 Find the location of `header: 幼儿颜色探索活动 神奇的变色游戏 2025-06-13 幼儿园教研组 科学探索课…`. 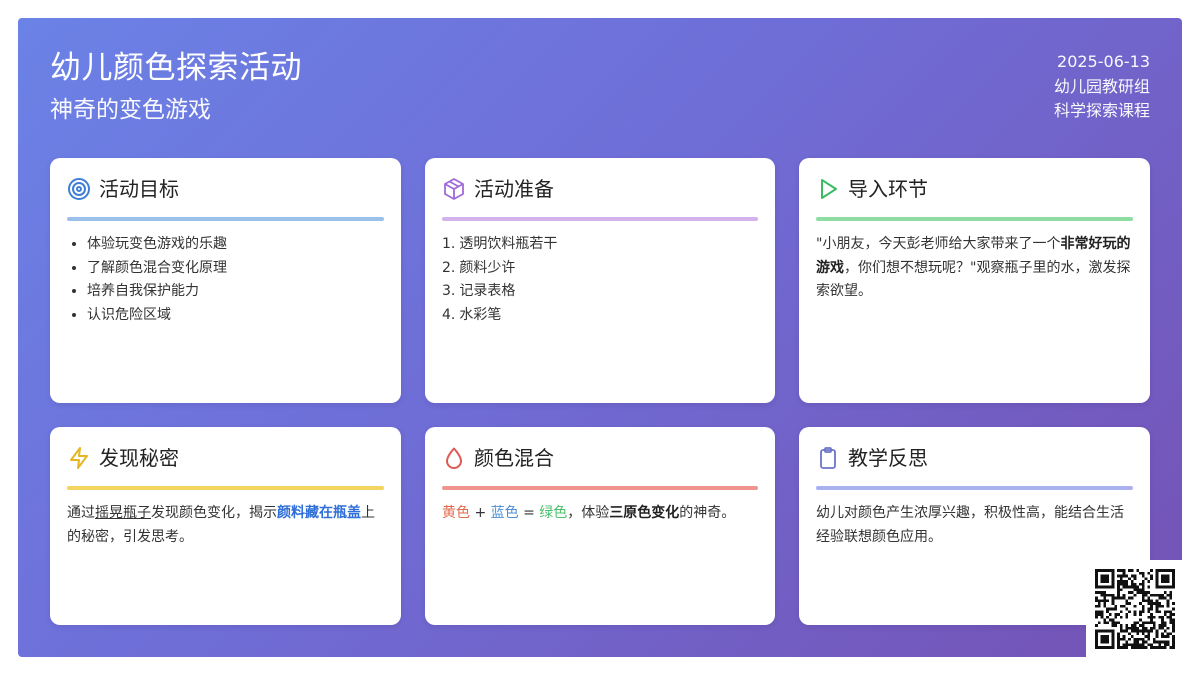

header: 幼儿颜色探索活动 神奇的变色游戏 2025-06-13 幼儿园教研组 科学探索课… is located at coordinates (600, 93).